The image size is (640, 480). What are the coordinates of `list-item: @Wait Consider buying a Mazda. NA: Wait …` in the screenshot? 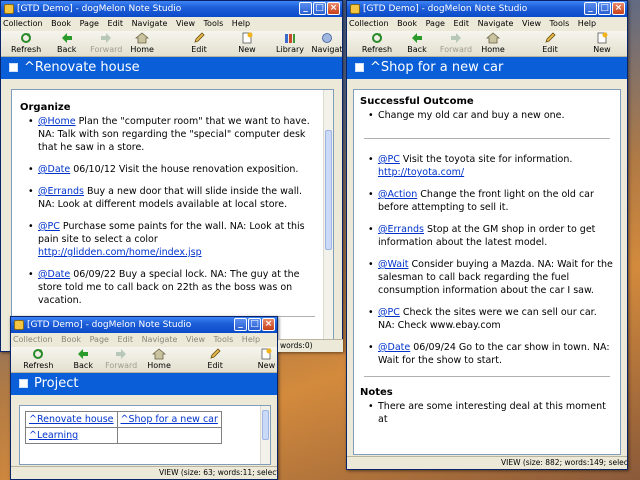 It's located at (487, 277).